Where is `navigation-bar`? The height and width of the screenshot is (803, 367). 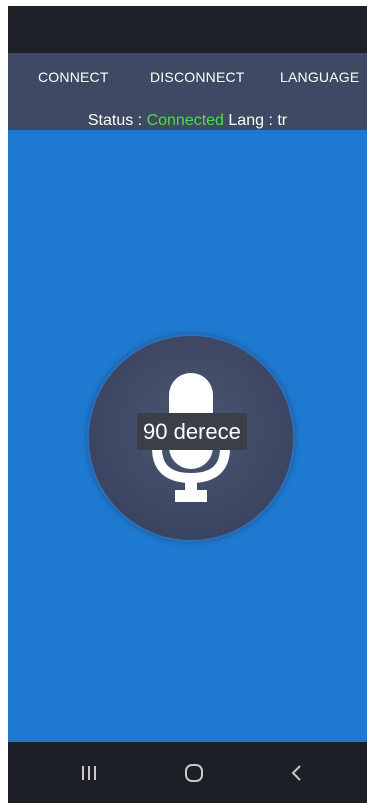 navigation-bar is located at coordinates (187, 772).